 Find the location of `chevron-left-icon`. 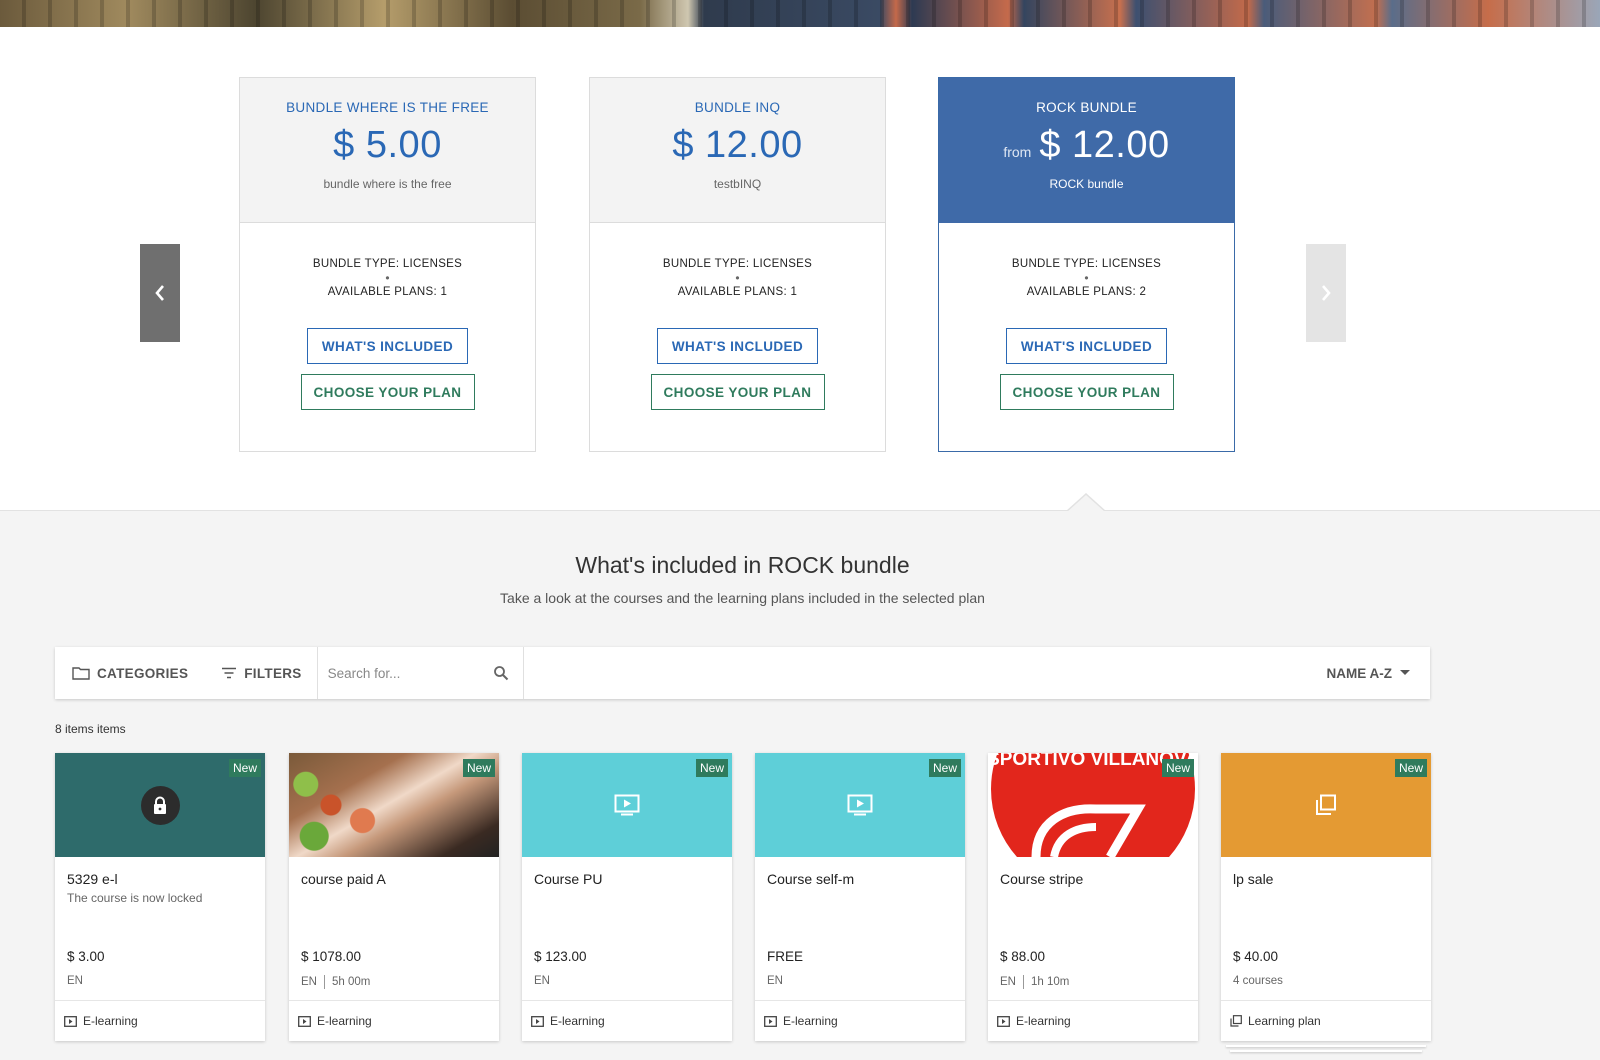

chevron-left-icon is located at coordinates (159, 293).